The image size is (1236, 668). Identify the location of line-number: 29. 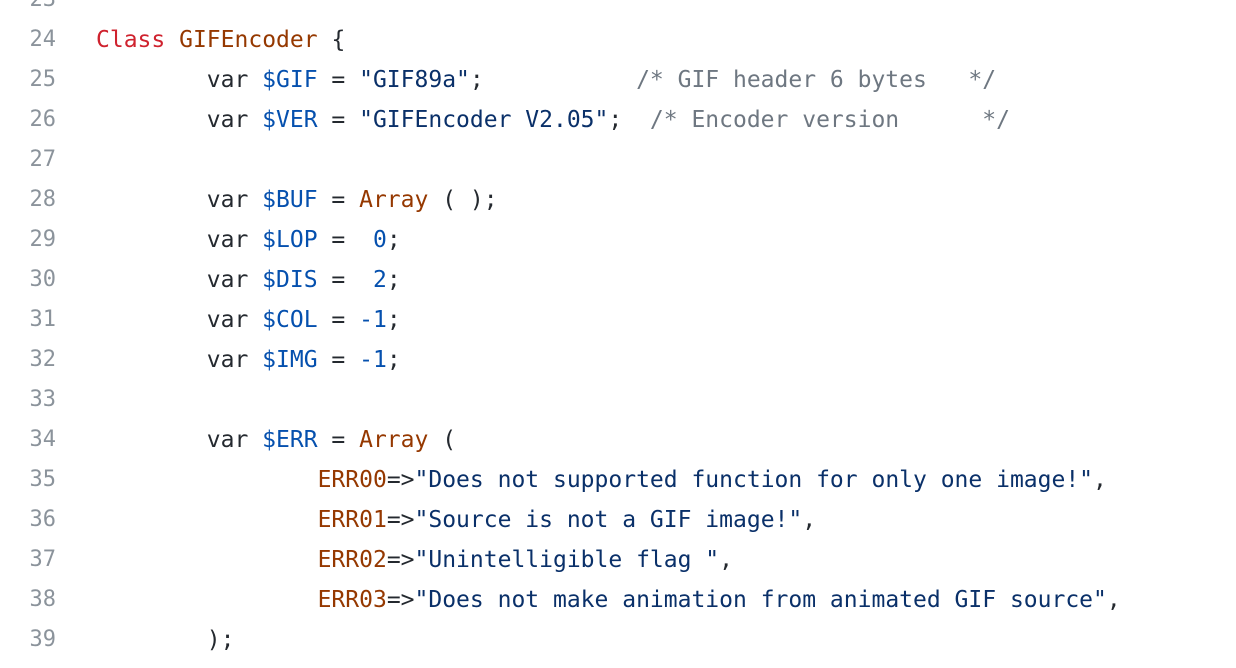
(28, 240).